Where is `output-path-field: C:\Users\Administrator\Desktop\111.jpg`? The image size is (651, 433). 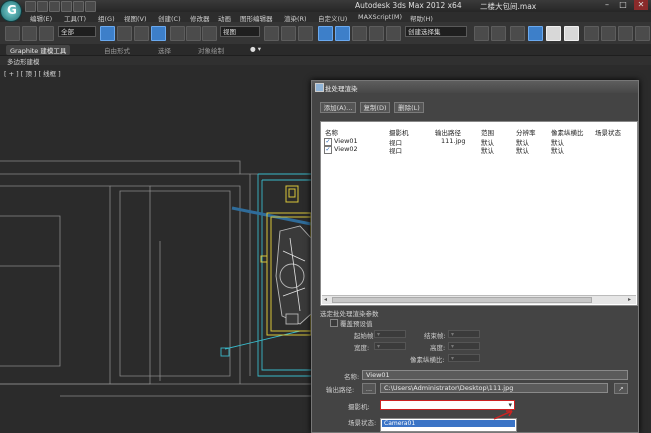
output-path-field: C:\Users\Administrator\Desktop\111.jpg is located at coordinates (494, 388).